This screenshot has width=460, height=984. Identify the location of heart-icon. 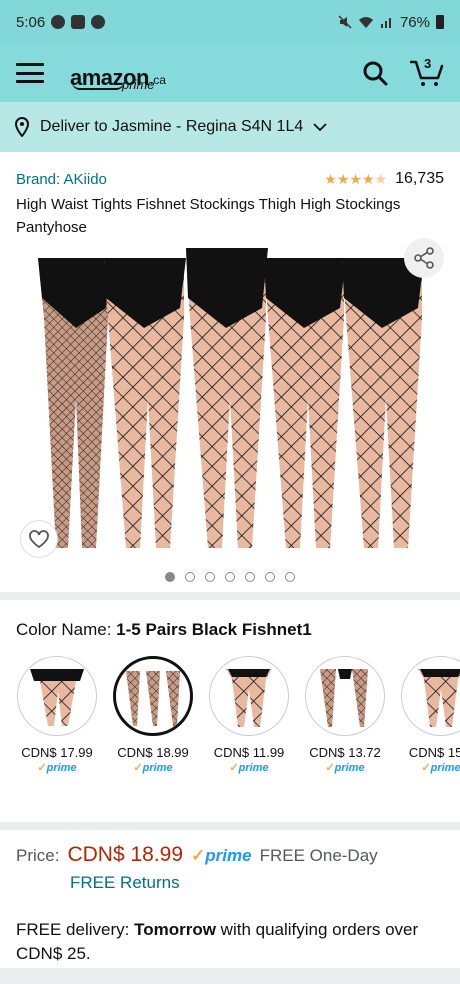
(39, 539).